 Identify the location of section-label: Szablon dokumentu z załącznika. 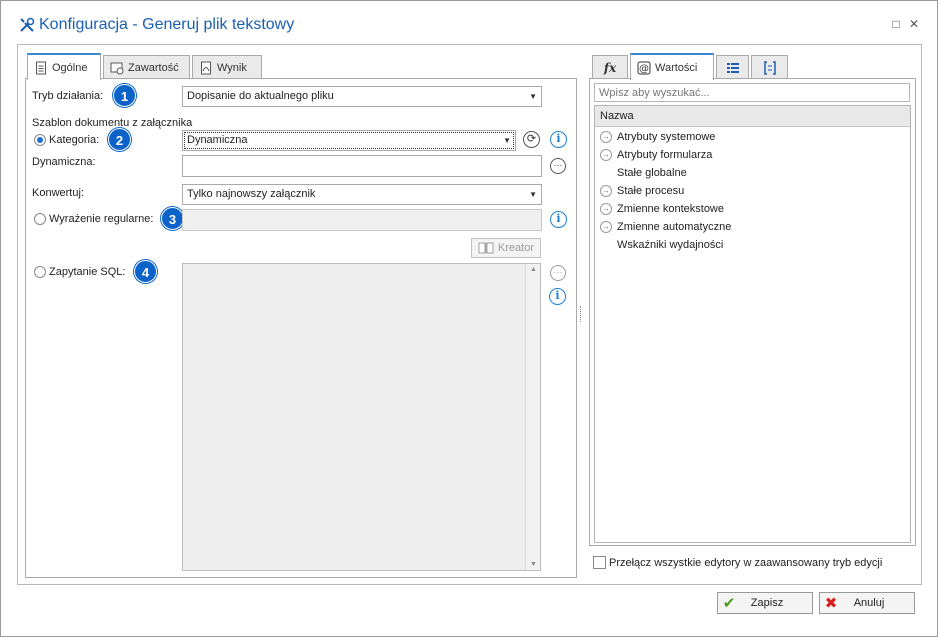
(112, 123).